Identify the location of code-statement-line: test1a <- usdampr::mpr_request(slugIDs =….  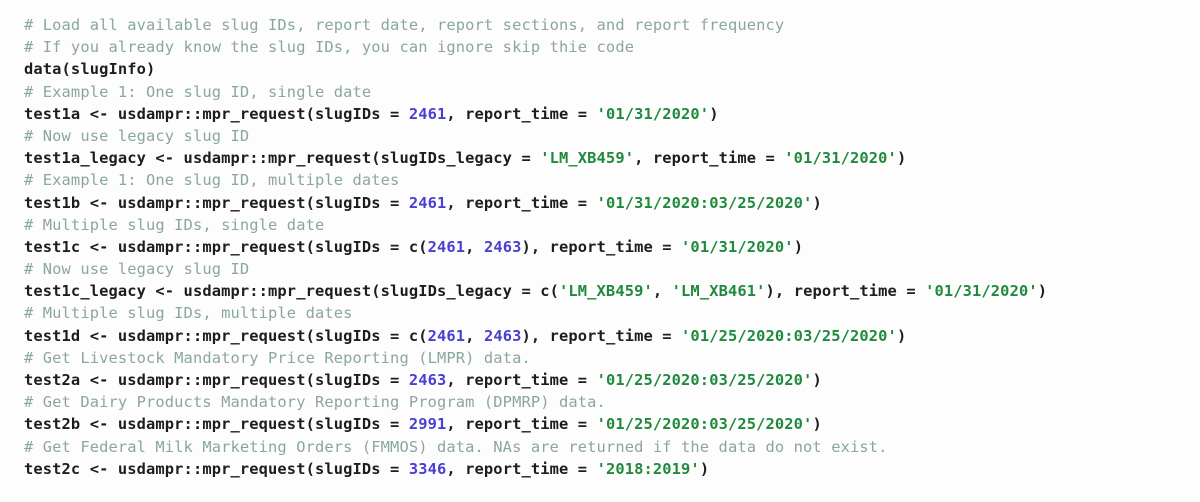
(612, 114).